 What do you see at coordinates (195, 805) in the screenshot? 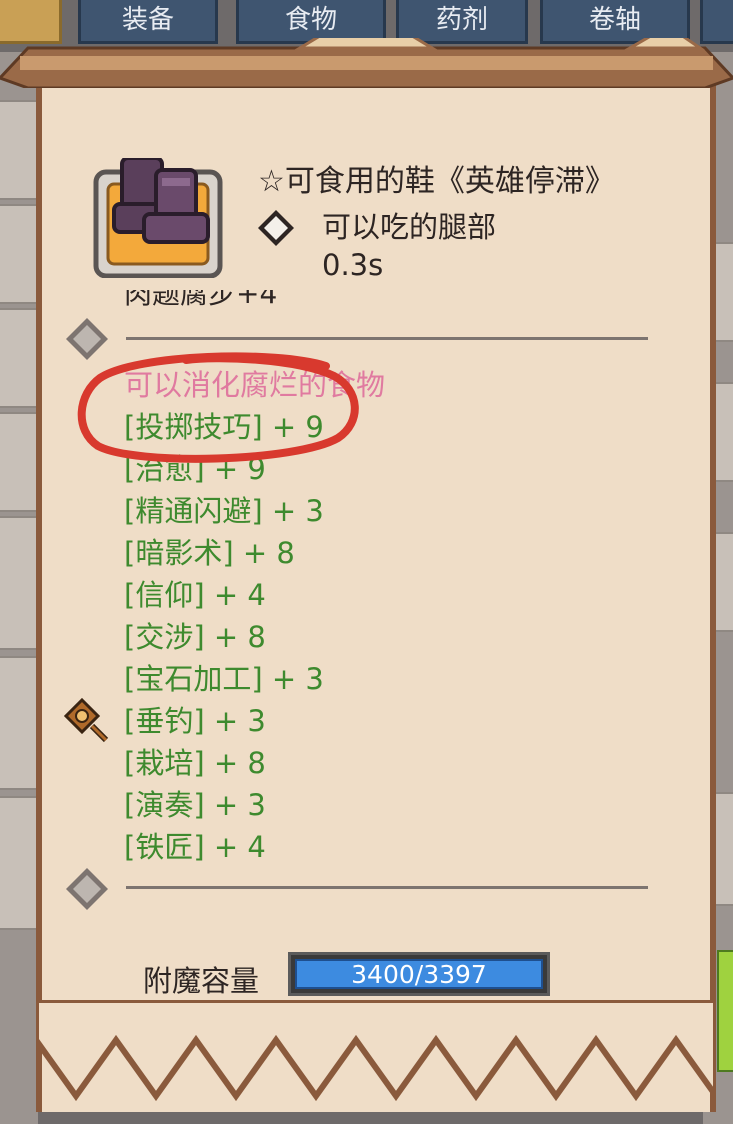
I see `effect-line: [演奏] + 3` at bounding box center [195, 805].